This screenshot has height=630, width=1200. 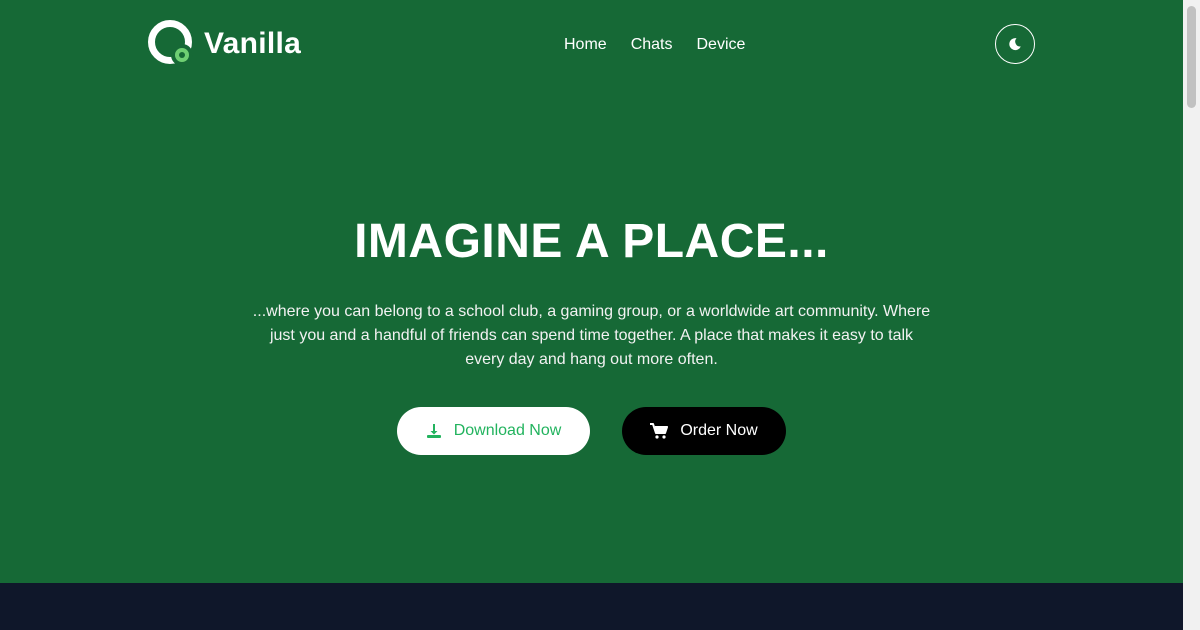 I want to click on download-icon, so click(x=433, y=431).